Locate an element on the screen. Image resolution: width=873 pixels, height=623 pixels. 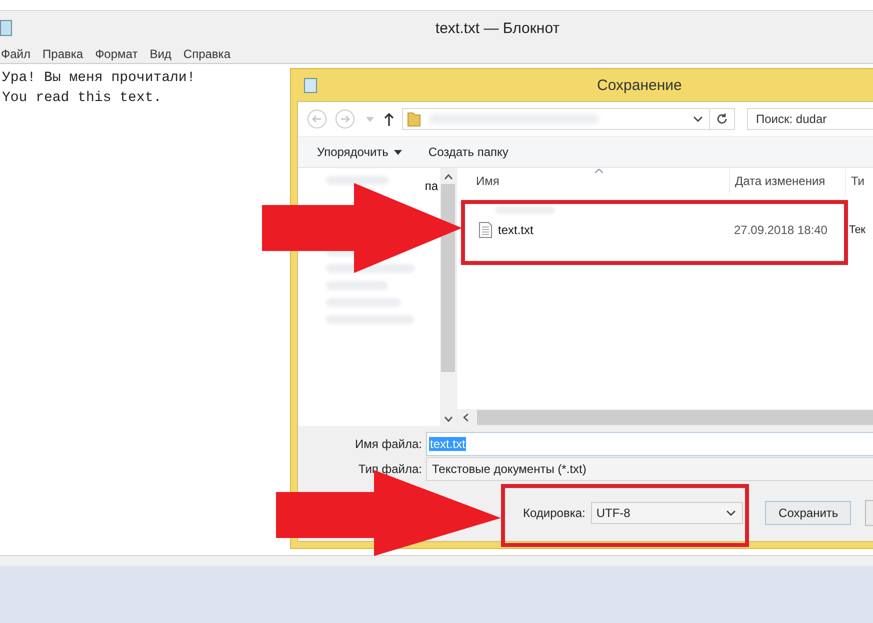
column-header: Имя is located at coordinates (593, 181).